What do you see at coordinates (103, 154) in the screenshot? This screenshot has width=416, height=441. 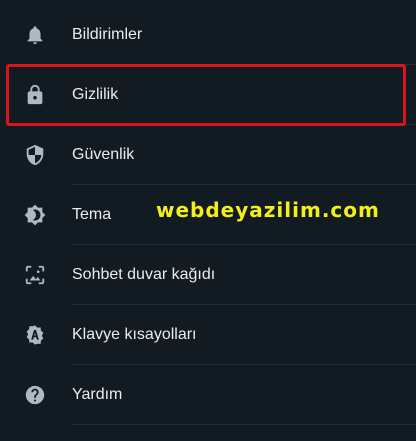 I see `menu-item-label: Güvenlik` at bounding box center [103, 154].